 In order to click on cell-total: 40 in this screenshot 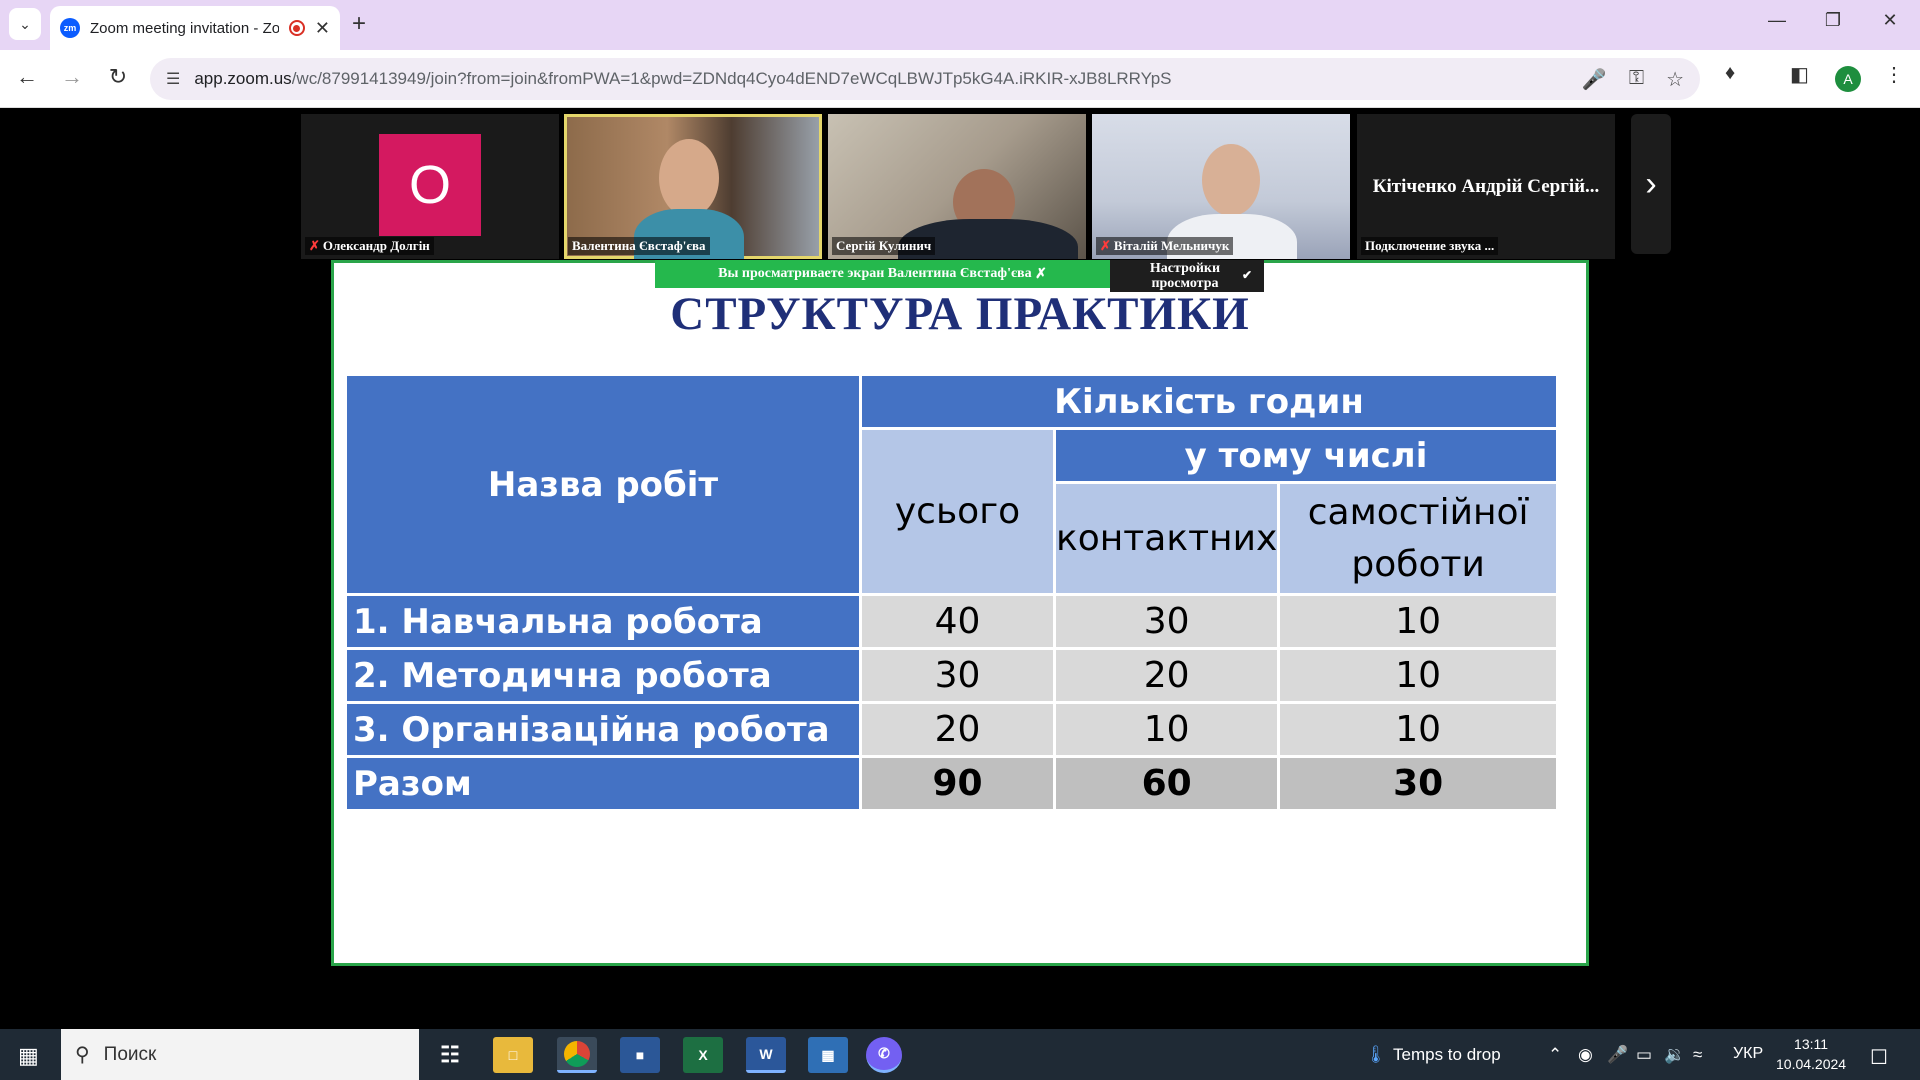, I will do `click(957, 621)`.